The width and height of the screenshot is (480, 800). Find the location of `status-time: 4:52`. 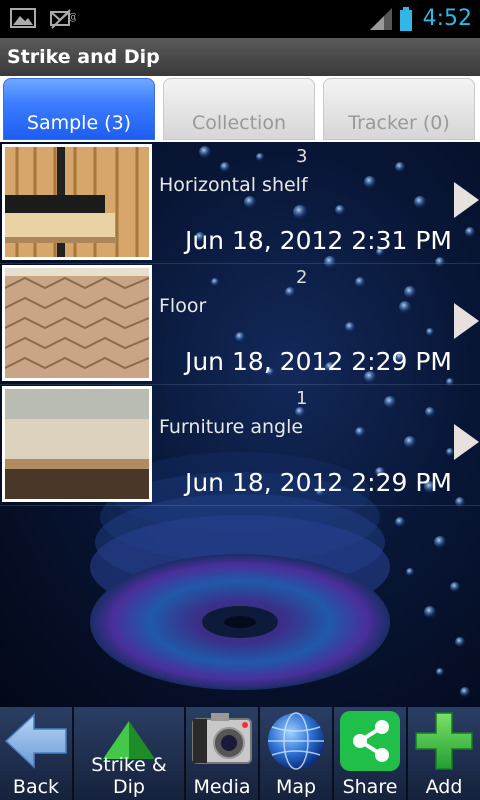

status-time: 4:52 is located at coordinates (447, 18).